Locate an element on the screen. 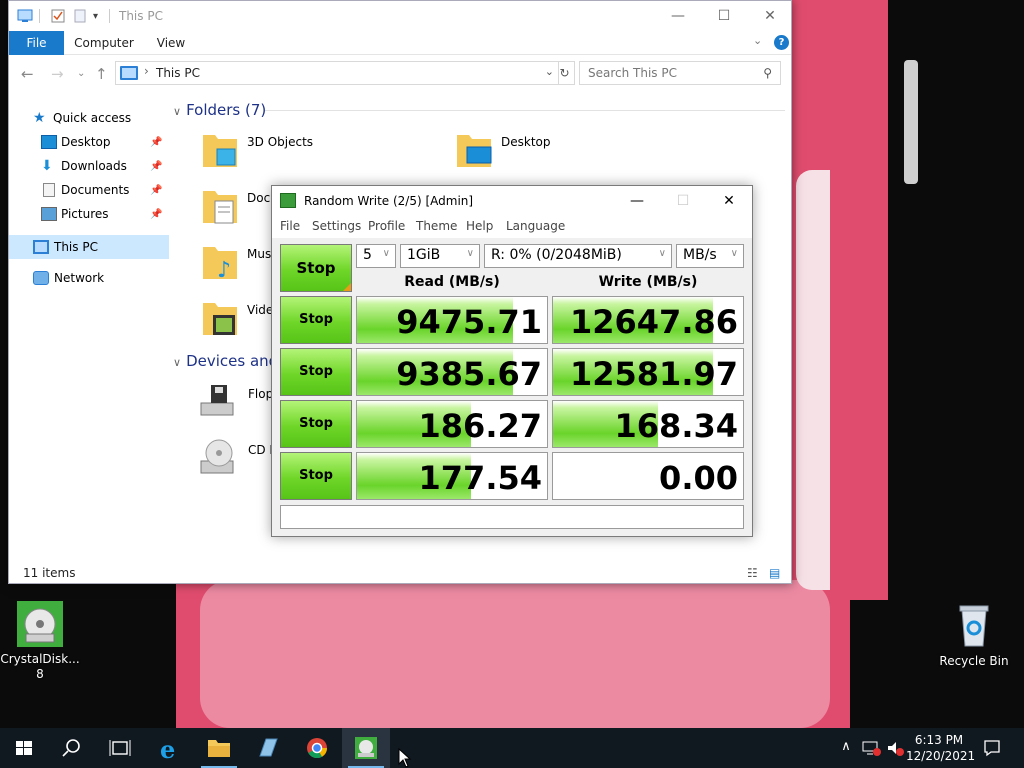 The height and width of the screenshot is (768, 1024). cdm-title-bar: Random Write (2/5) [Admin] — ☐ ✕ is located at coordinates (512, 201).